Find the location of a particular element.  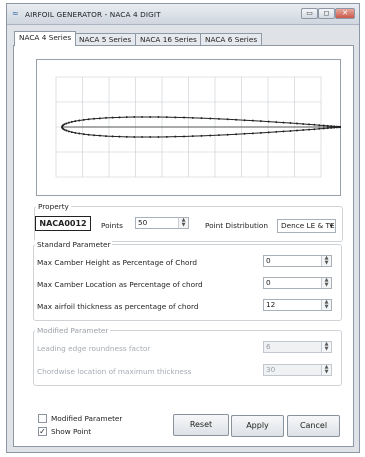

camber-location-spinner: 0 ▲ ▼ is located at coordinates (297, 283).